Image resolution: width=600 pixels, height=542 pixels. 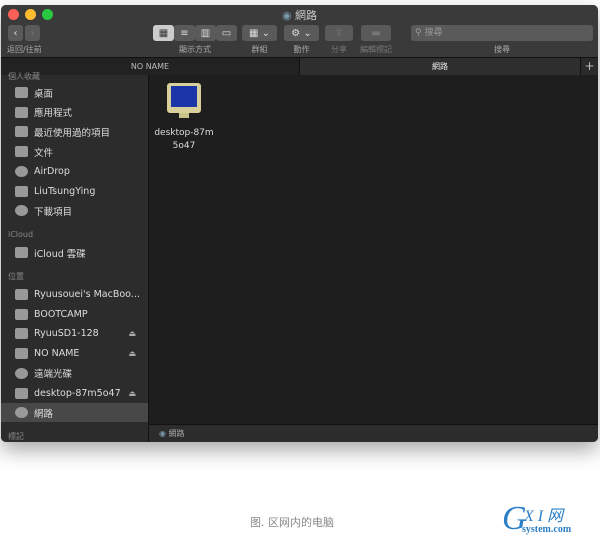 I want to click on sidebar-item: 遠端光碟, so click(x=74, y=373).